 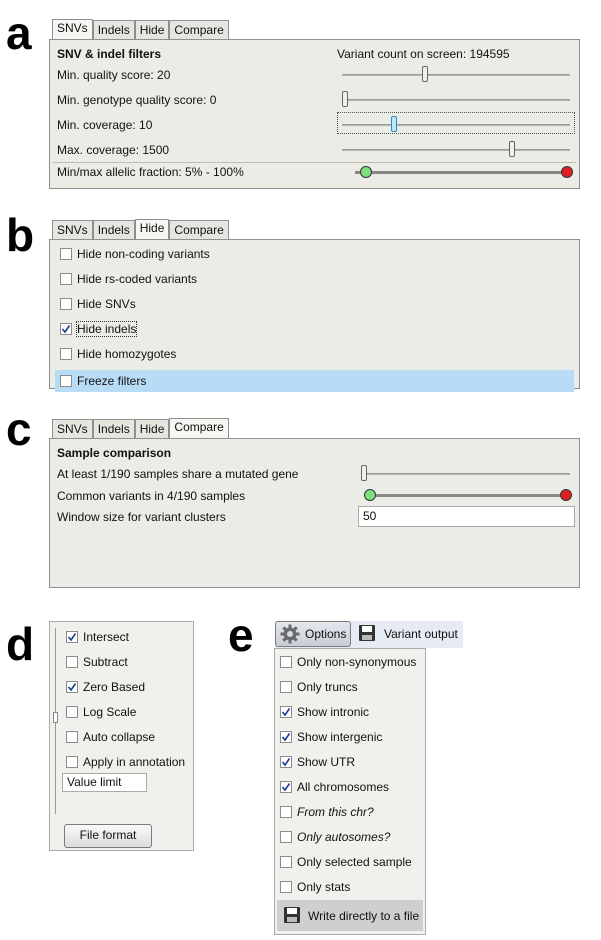 I want to click on min-coverage-label: Min. coverage: 10, so click(x=105, y=125).